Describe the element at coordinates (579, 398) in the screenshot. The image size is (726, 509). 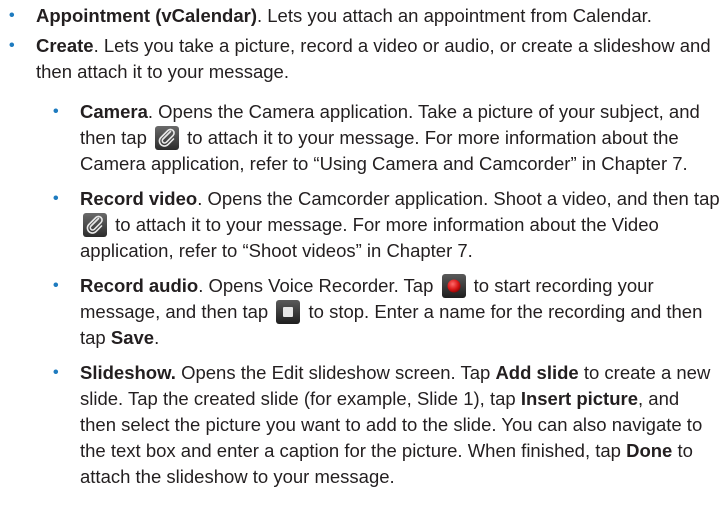
I see `insert-picture-label: Insert picture` at that location.